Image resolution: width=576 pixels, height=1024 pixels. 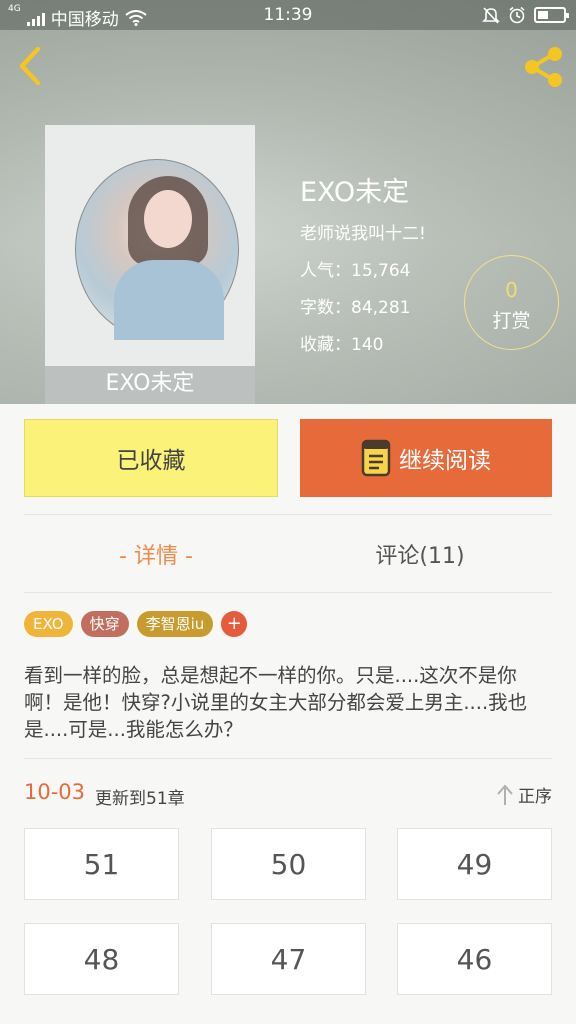 What do you see at coordinates (505, 794) in the screenshot?
I see `sort-arrow-icon` at bounding box center [505, 794].